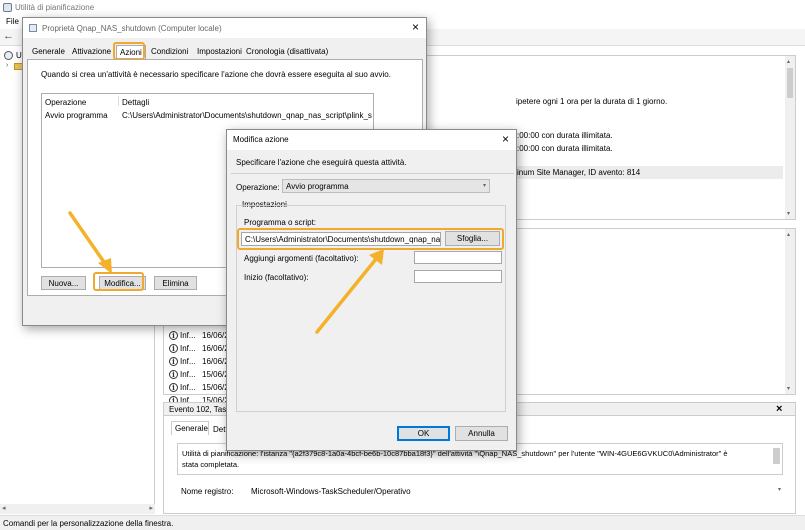  What do you see at coordinates (226, 272) in the screenshot?
I see `annotation-arrows` at bounding box center [226, 272].